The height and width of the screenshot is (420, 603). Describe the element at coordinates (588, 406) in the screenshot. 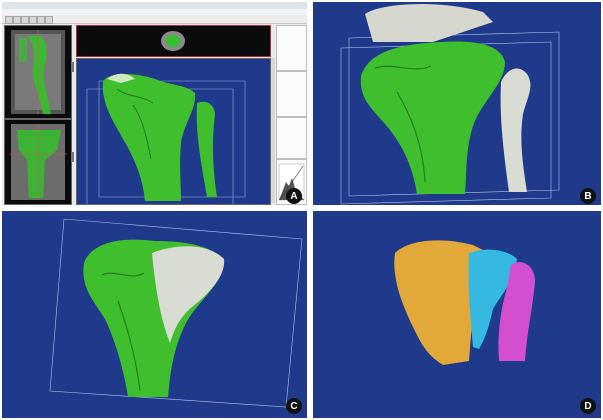

I see `panel-label-d: D` at that location.